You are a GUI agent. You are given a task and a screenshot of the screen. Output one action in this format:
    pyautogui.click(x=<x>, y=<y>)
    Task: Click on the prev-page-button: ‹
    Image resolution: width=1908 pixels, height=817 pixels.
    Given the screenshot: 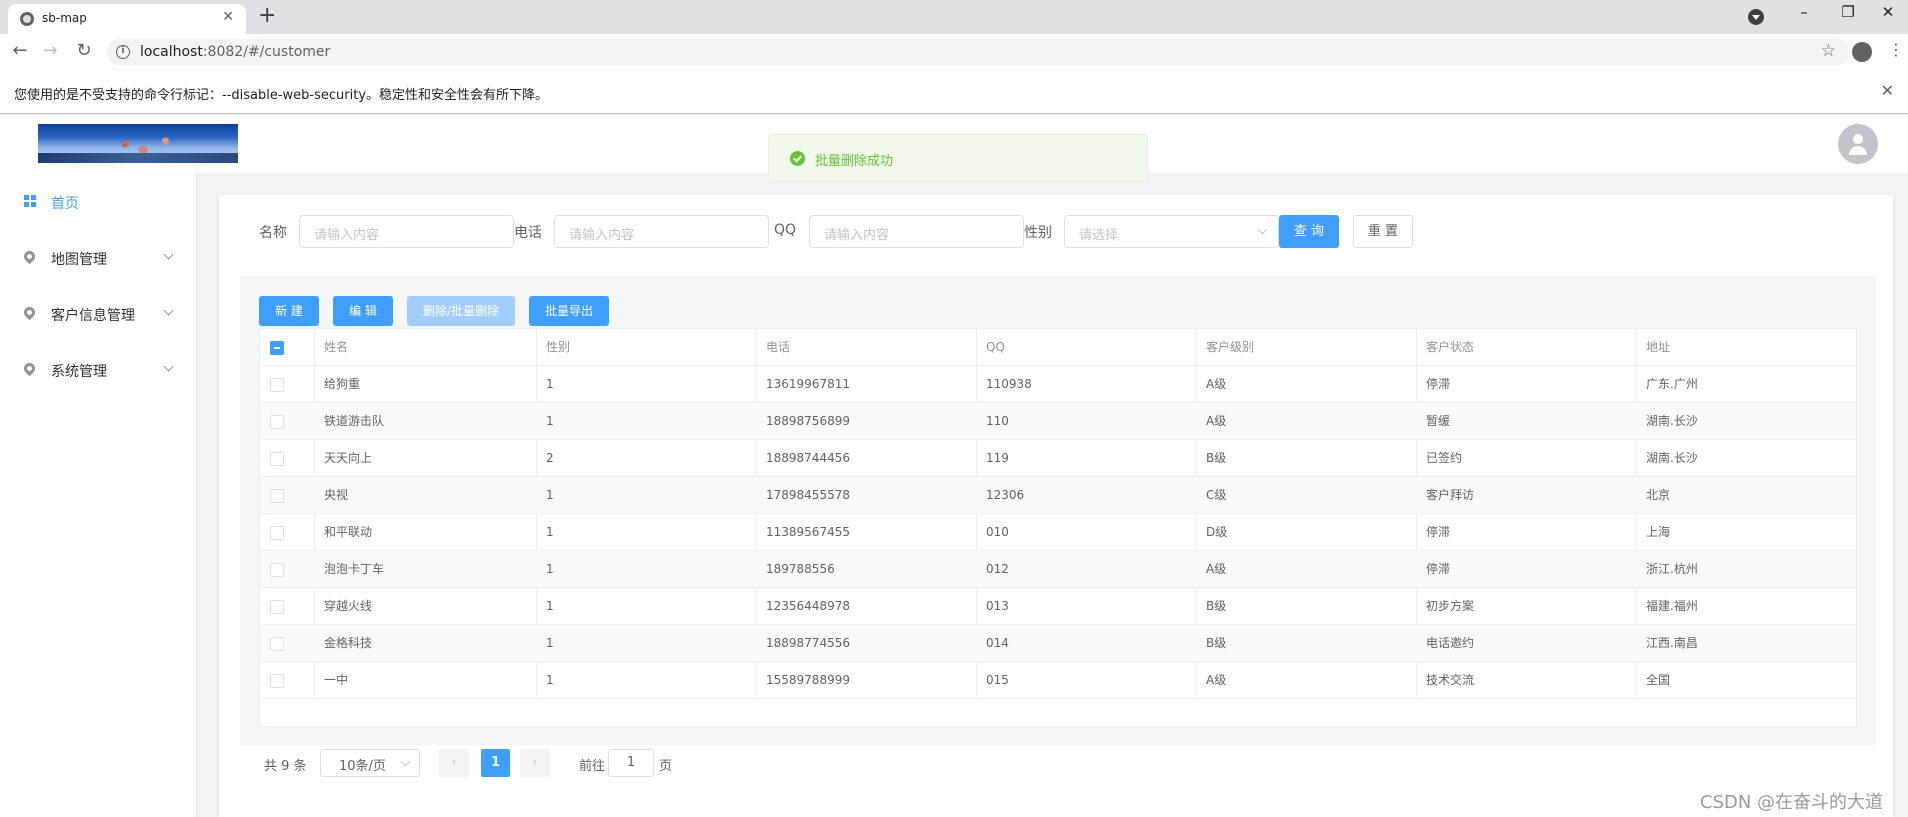 What is the action you would take?
    pyautogui.click(x=454, y=763)
    